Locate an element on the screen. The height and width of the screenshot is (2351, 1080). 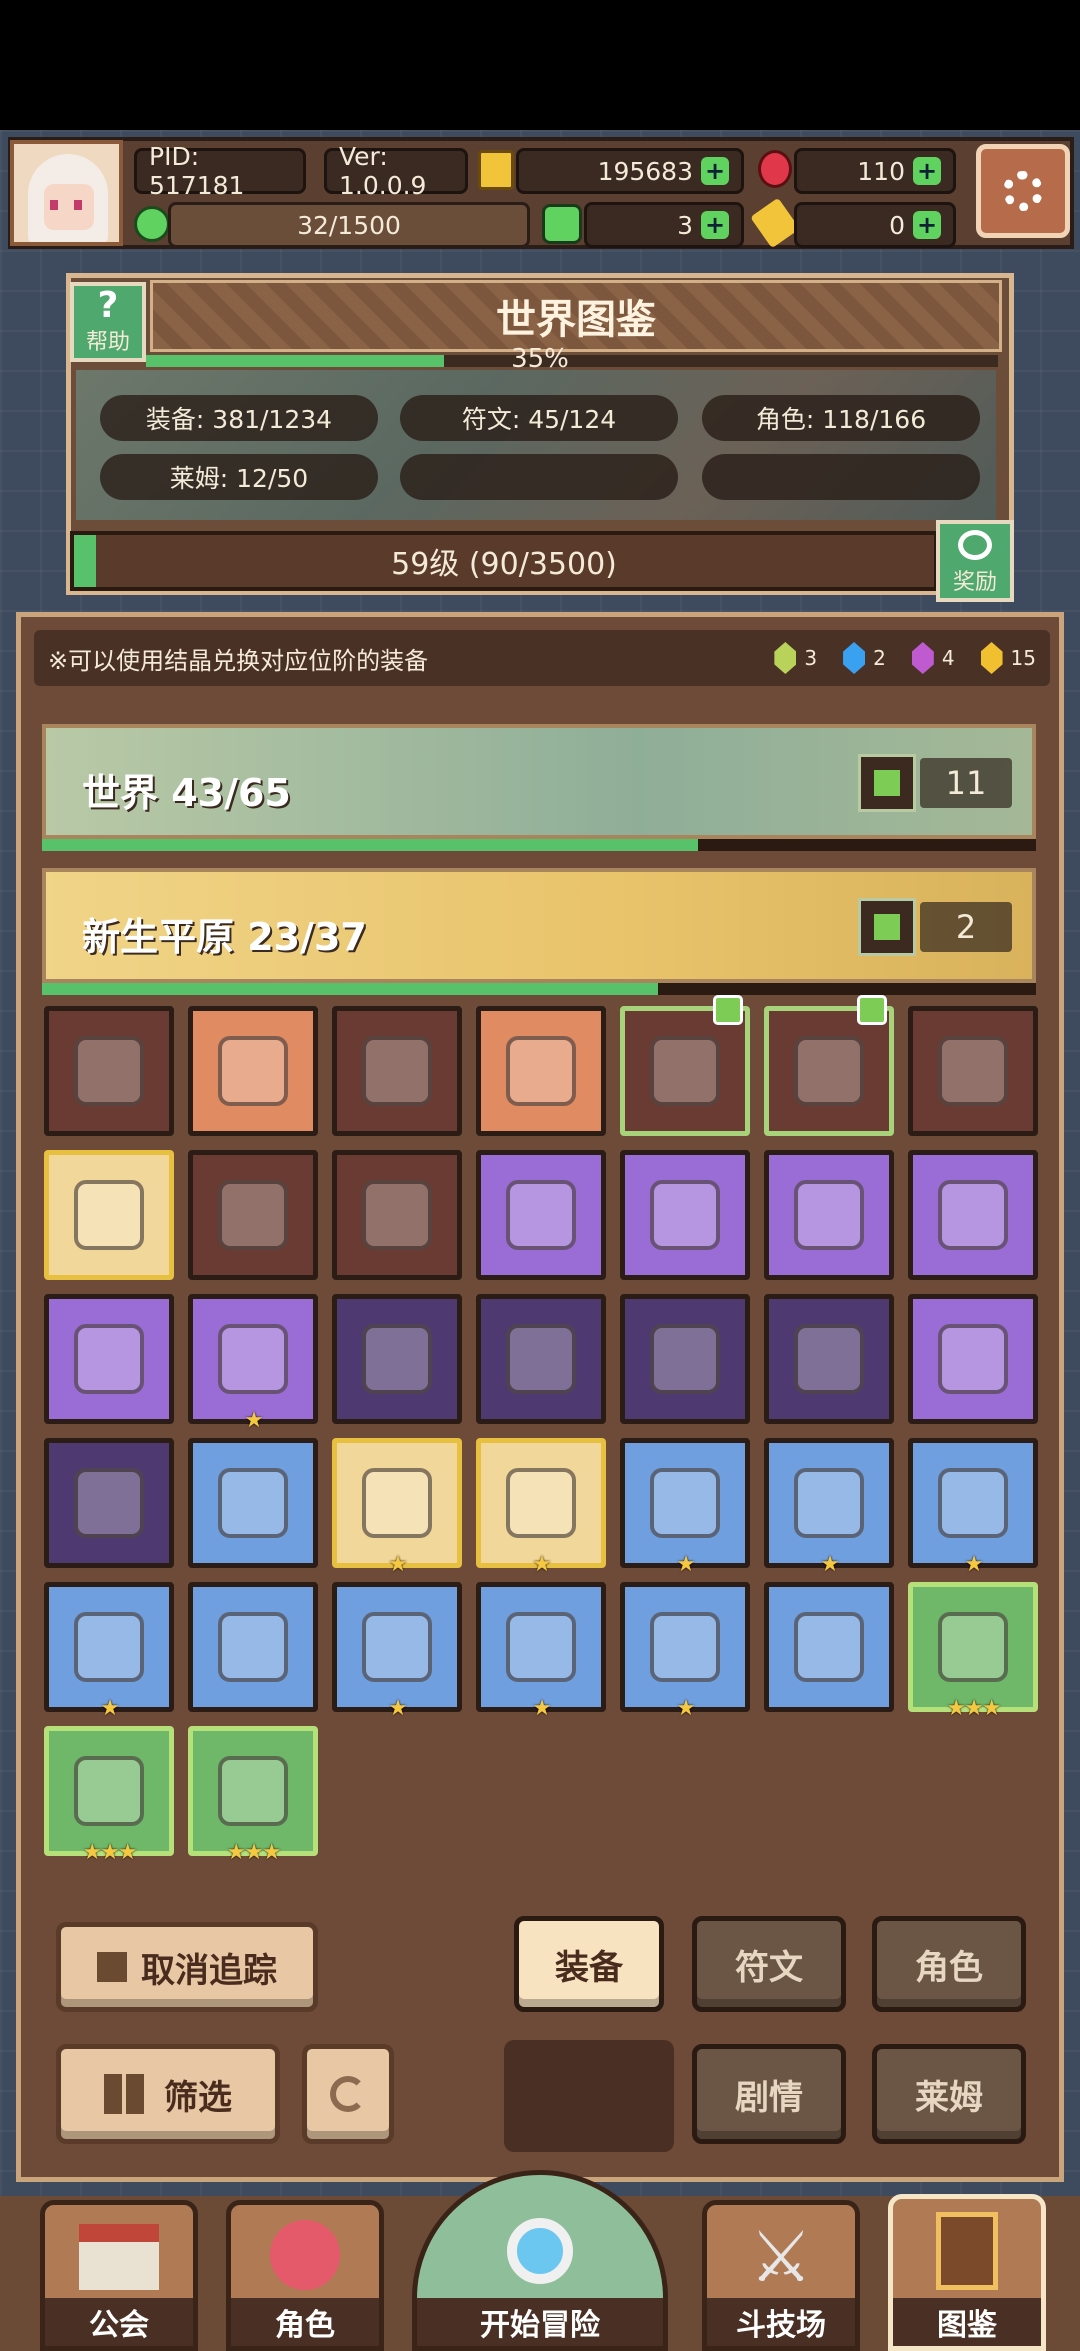
magnifier-icon is located at coordinates (540, 2251).